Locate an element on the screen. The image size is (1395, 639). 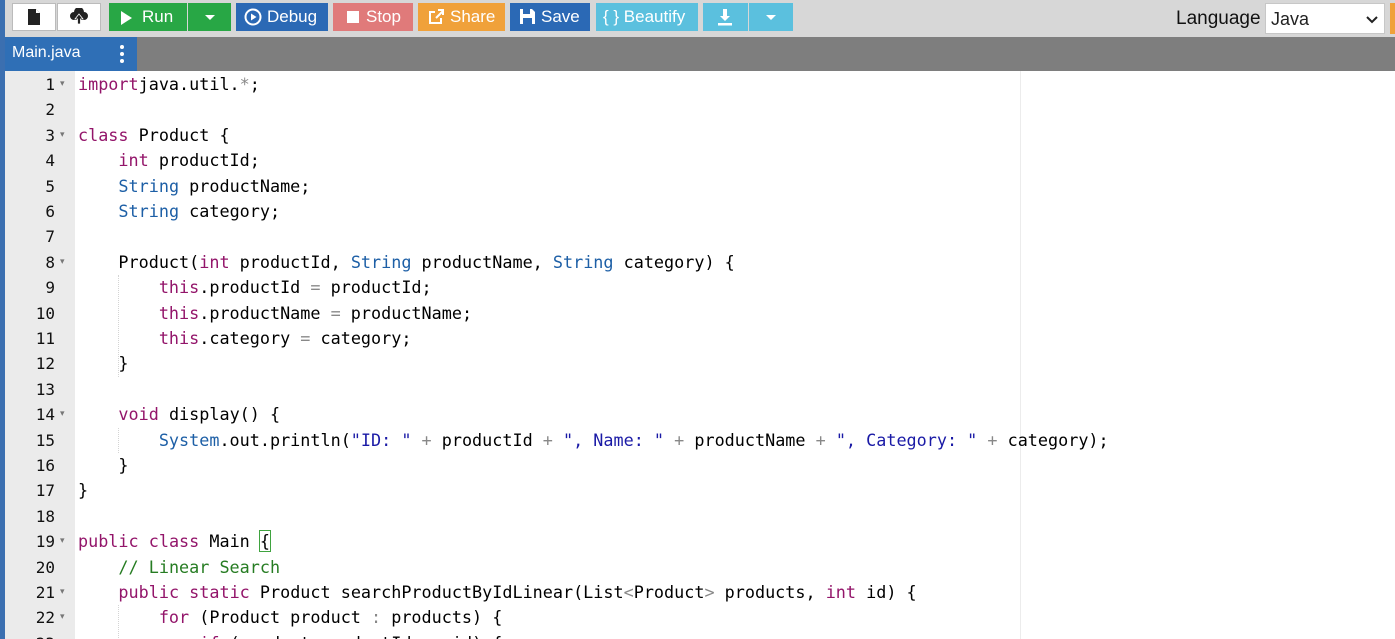
line-number: 4 is located at coordinates (50, 161).